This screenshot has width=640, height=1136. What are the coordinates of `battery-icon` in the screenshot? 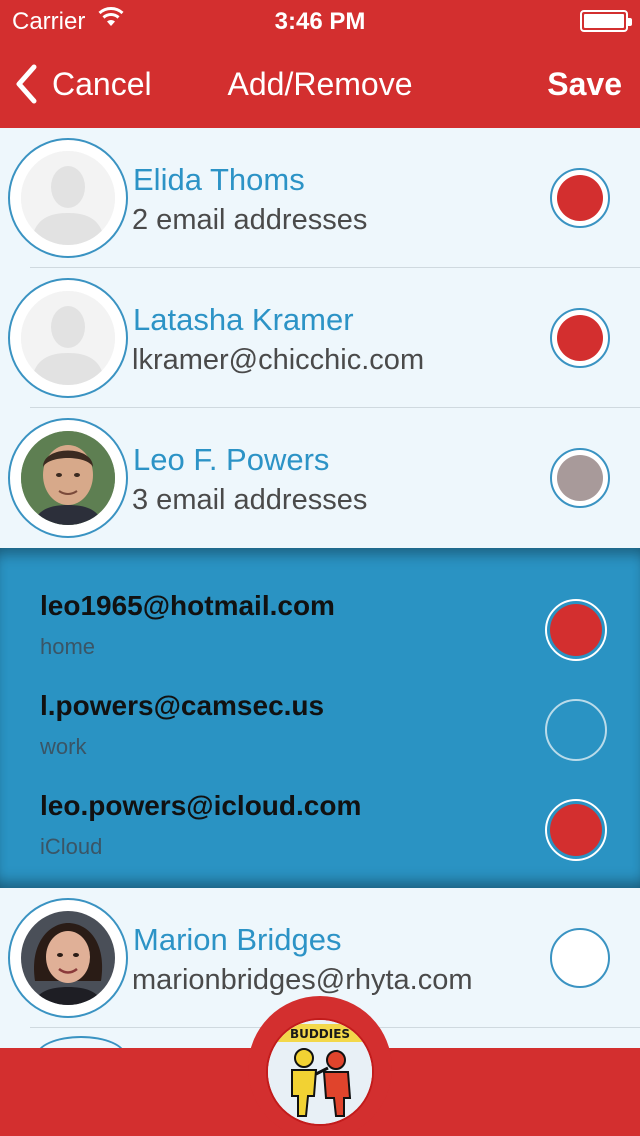 It's located at (606, 21).